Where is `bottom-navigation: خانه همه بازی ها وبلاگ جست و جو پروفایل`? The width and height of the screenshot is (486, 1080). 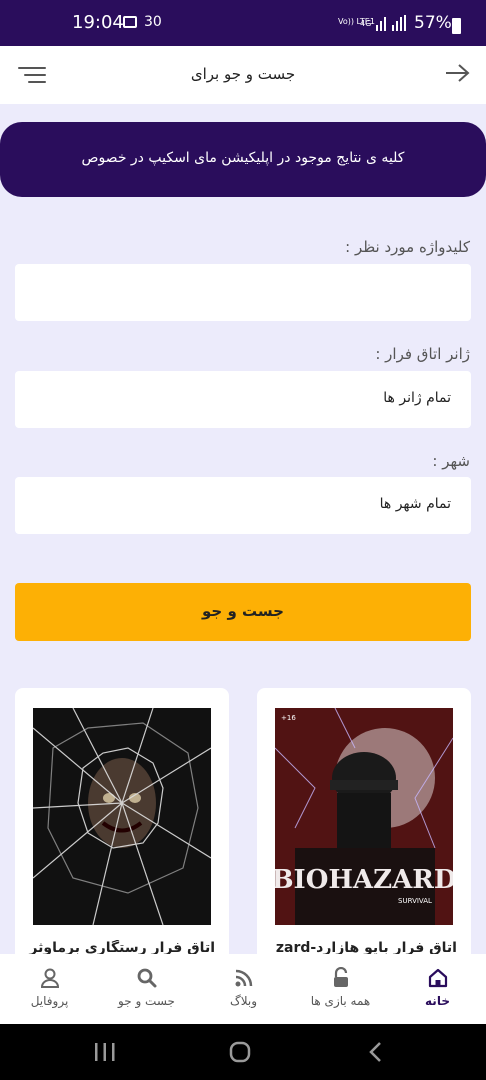 bottom-navigation: خانه همه بازی ها وبلاگ جست و جو پروفایل is located at coordinates (243, 989).